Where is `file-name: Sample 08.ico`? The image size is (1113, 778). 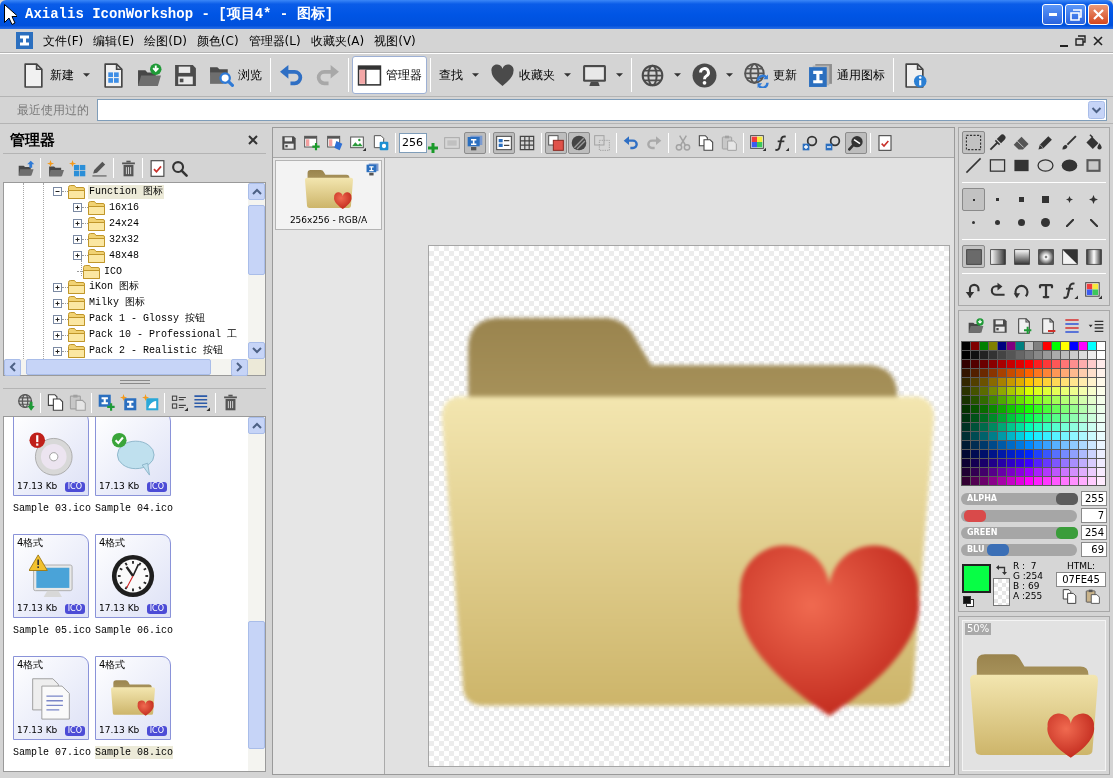
file-name: Sample 08.ico is located at coordinates (134, 752).